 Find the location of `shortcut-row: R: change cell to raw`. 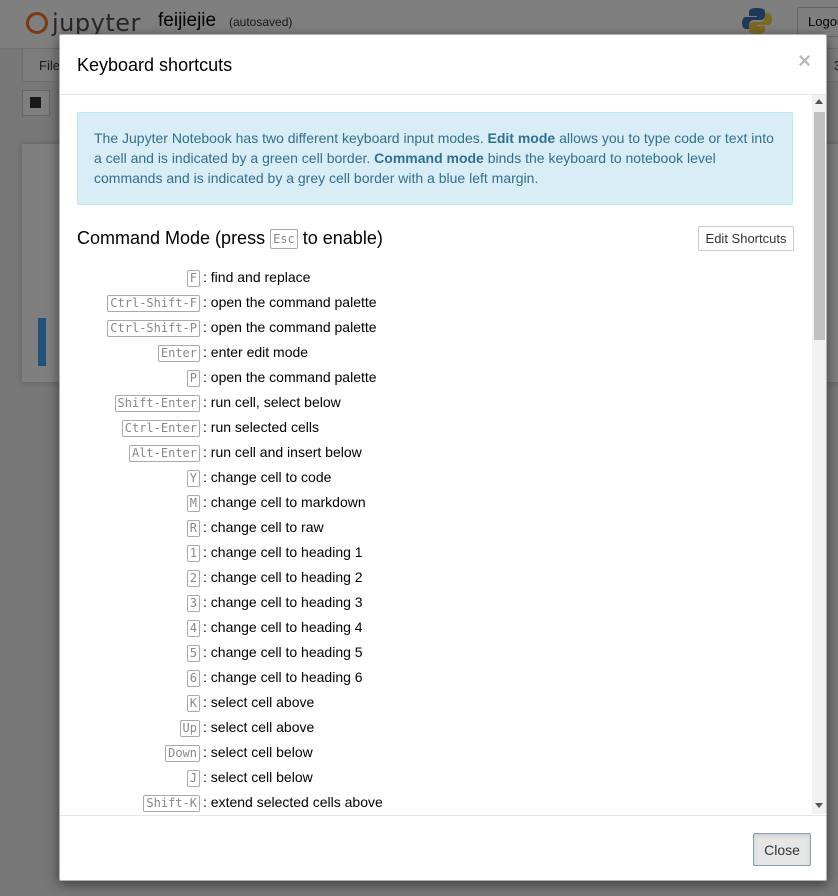

shortcut-row: R: change cell to raw is located at coordinates (430, 531).